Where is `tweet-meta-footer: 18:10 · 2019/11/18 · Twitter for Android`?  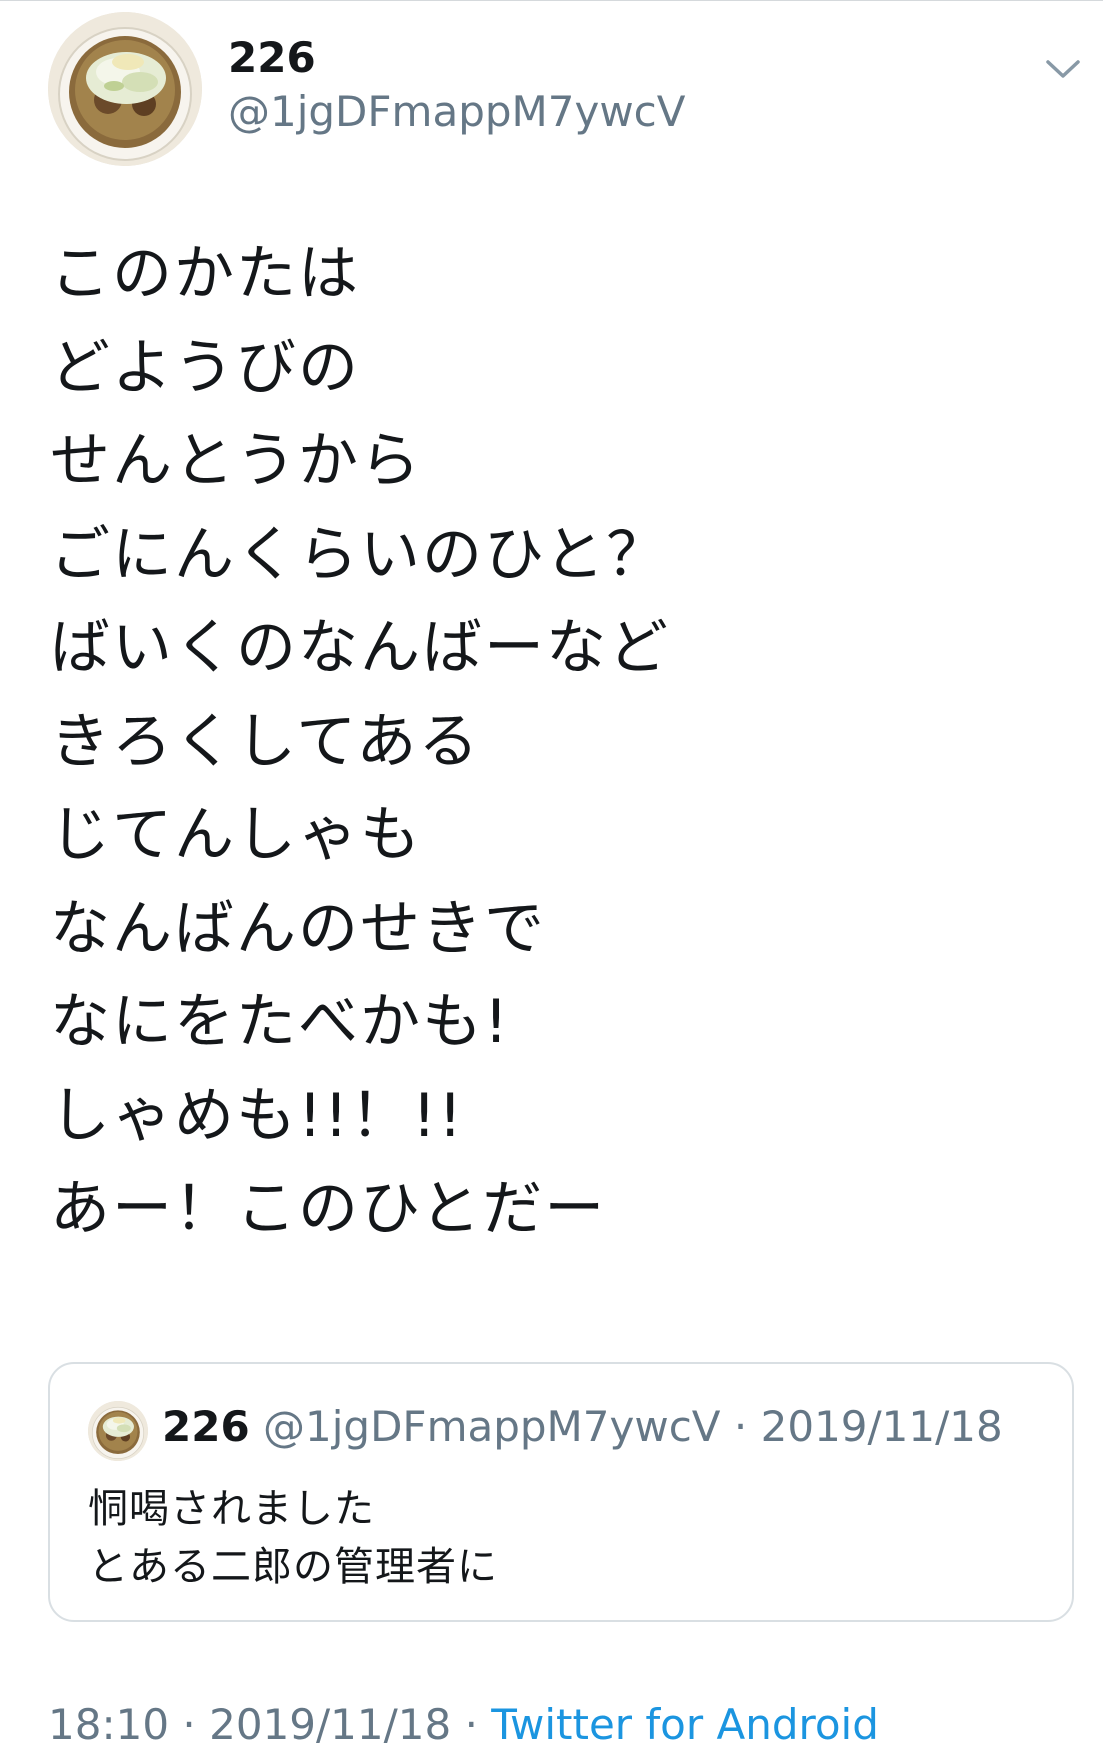
tweet-meta-footer: 18:10 · 2019/11/18 · Twitter for Android is located at coordinates (463, 1725).